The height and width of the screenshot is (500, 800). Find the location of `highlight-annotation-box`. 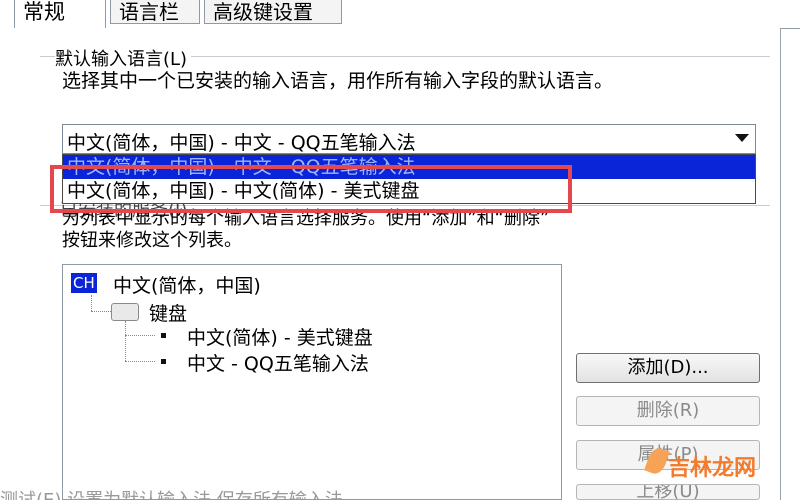

highlight-annotation-box is located at coordinates (311, 189).